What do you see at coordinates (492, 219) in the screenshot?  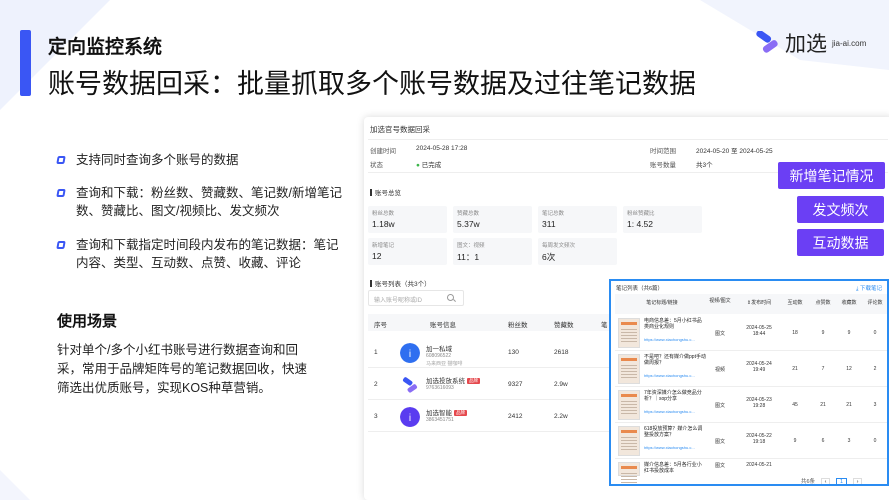 I see `stat-card: 赞藏总数 5.37w` at bounding box center [492, 219].